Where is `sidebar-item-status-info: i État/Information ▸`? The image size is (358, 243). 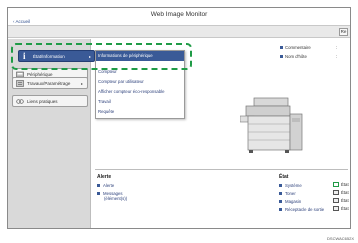 sidebar-item-status-info: i État/Information ▸ is located at coordinates (56, 56).